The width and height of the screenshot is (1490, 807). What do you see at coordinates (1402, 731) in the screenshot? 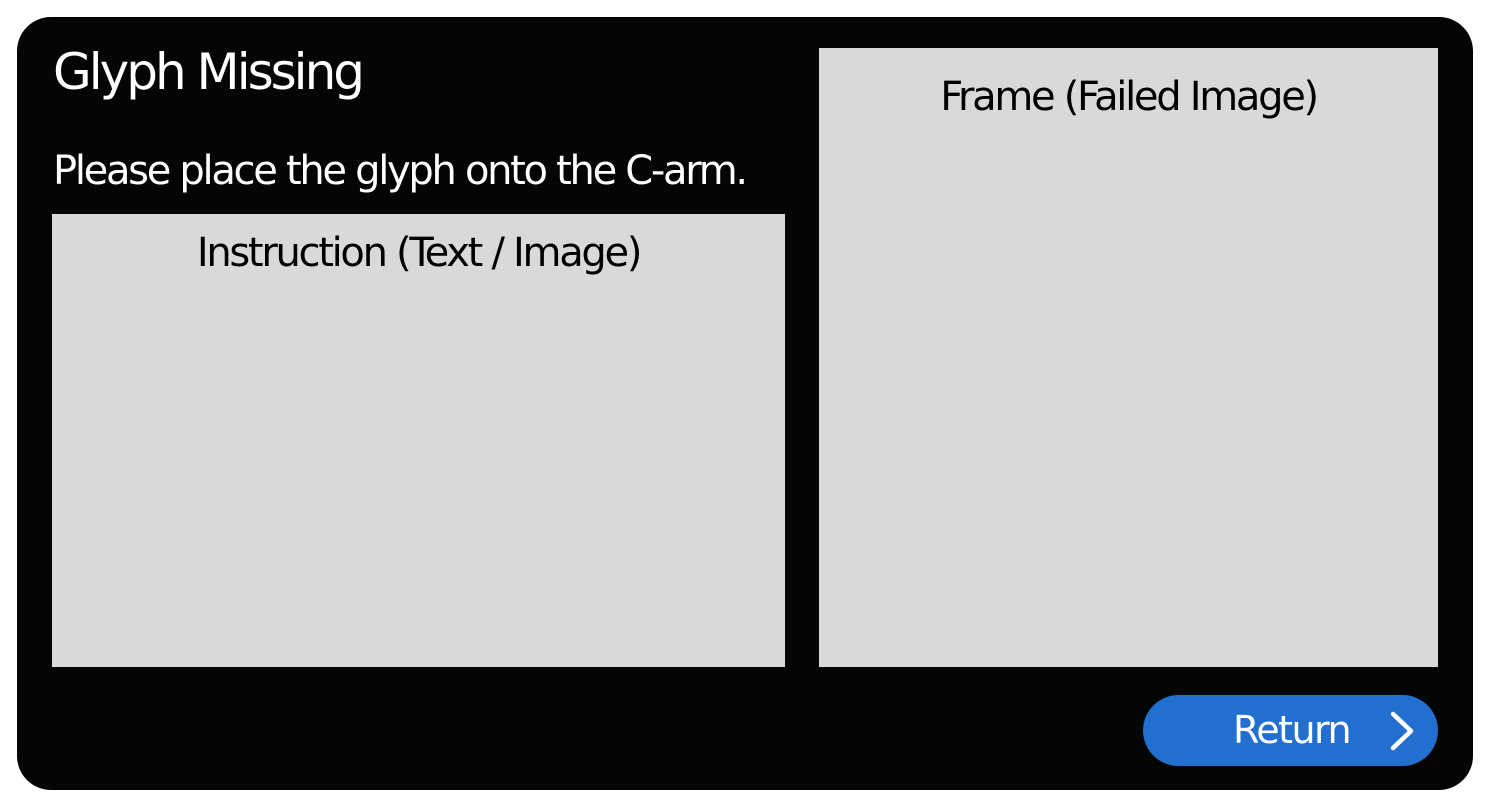
I see `chevron-right-icon` at bounding box center [1402, 731].